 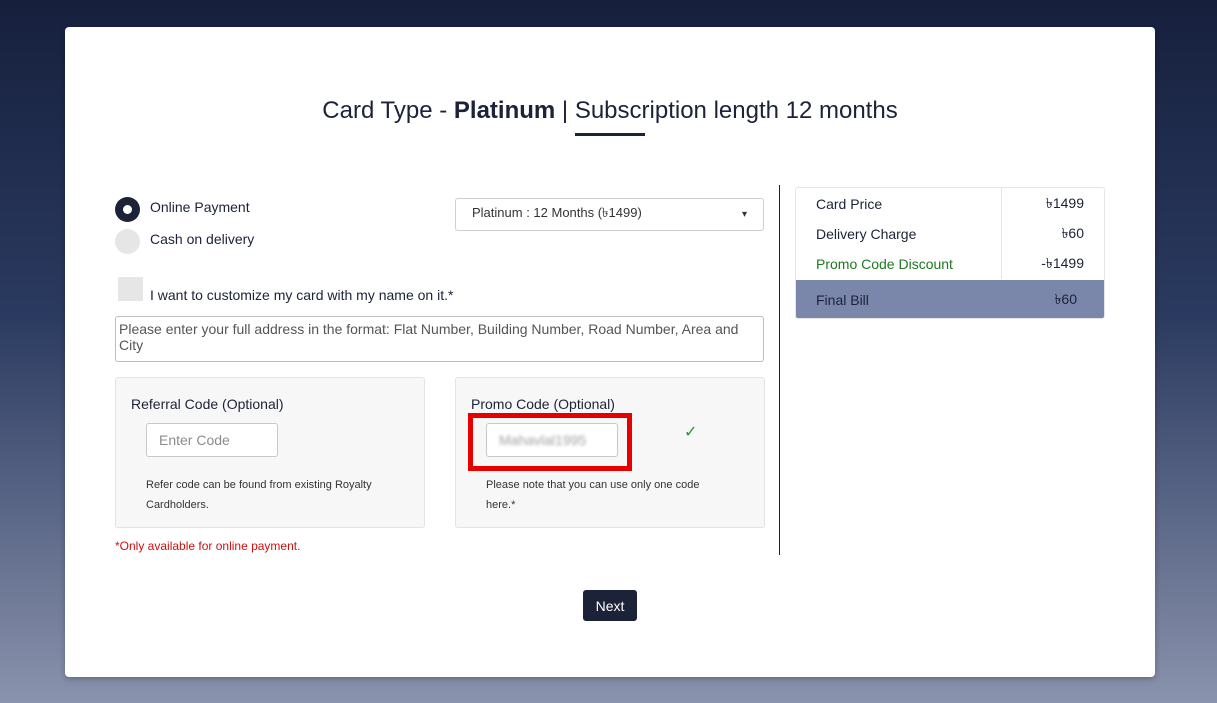 I want to click on referral-title: Referral Code (Optional), so click(x=207, y=404).